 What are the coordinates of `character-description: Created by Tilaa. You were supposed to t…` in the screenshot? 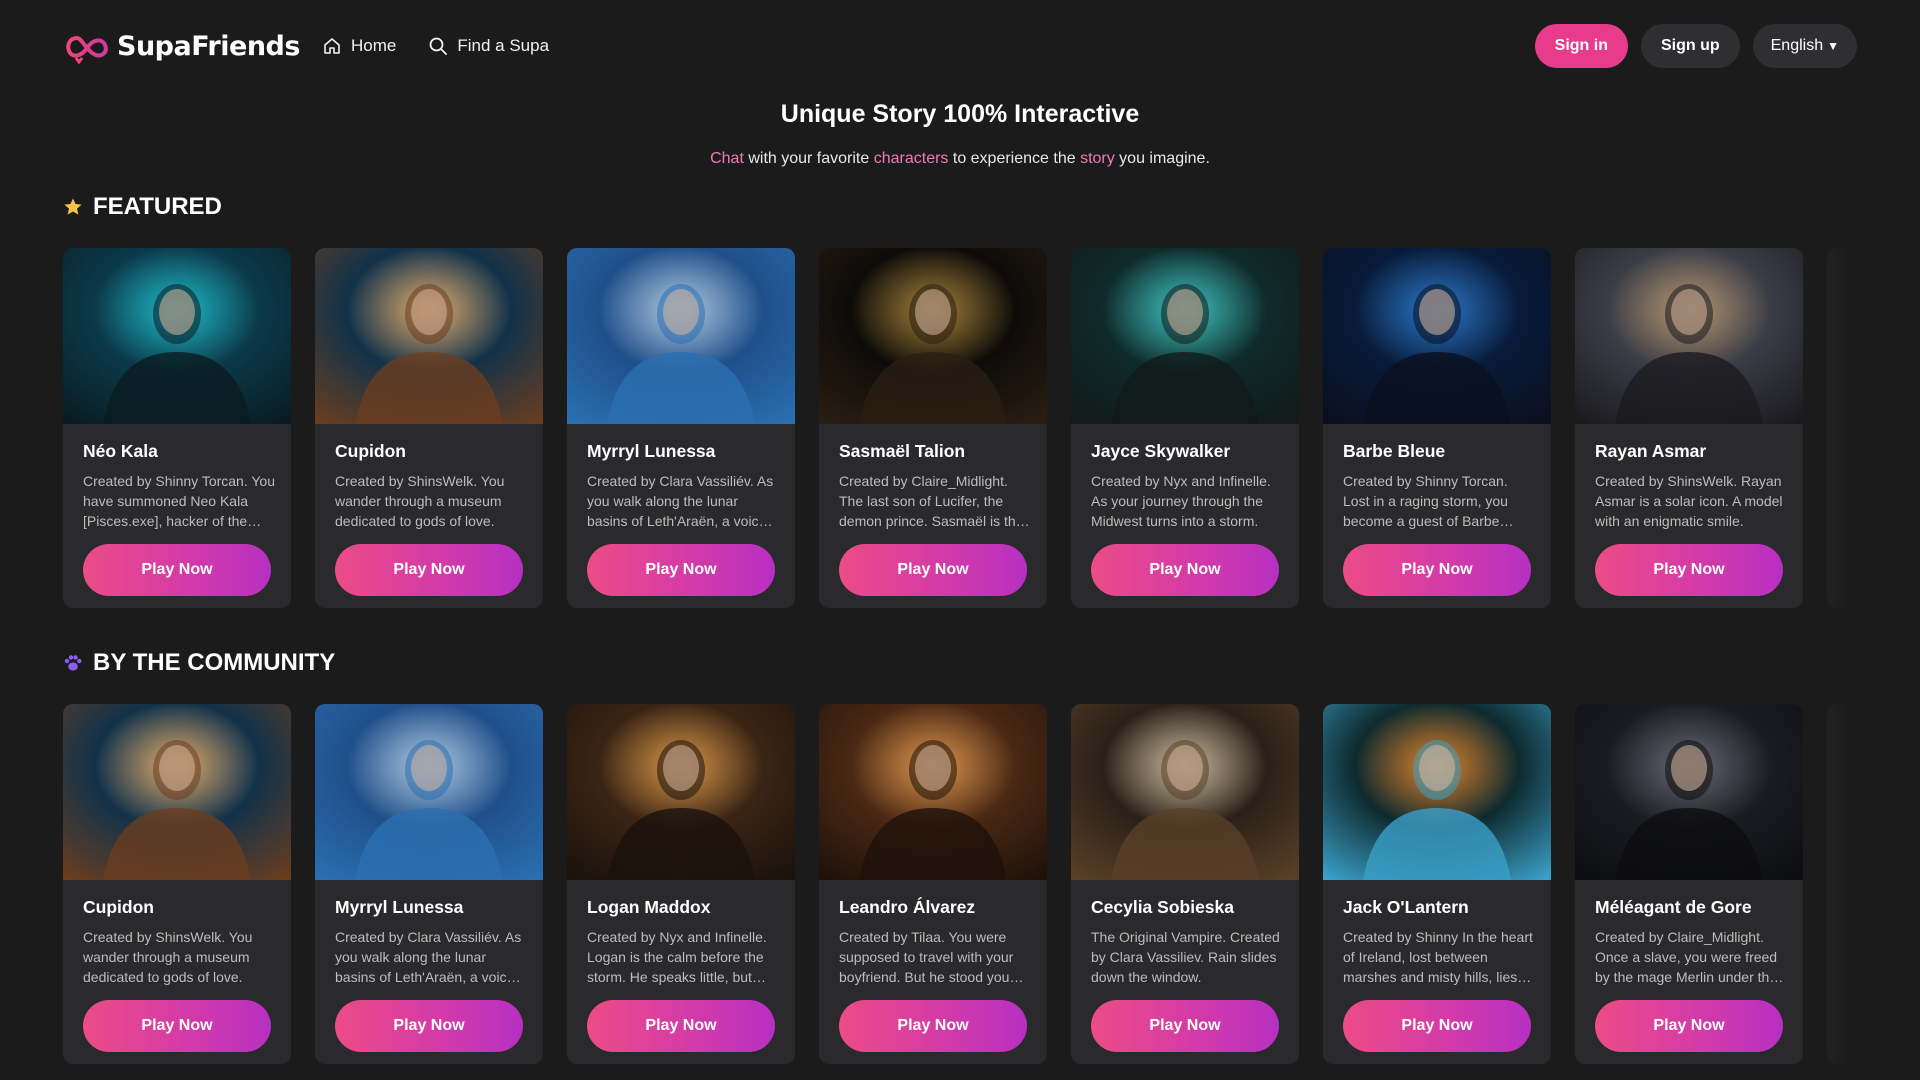 It's located at (926, 957).